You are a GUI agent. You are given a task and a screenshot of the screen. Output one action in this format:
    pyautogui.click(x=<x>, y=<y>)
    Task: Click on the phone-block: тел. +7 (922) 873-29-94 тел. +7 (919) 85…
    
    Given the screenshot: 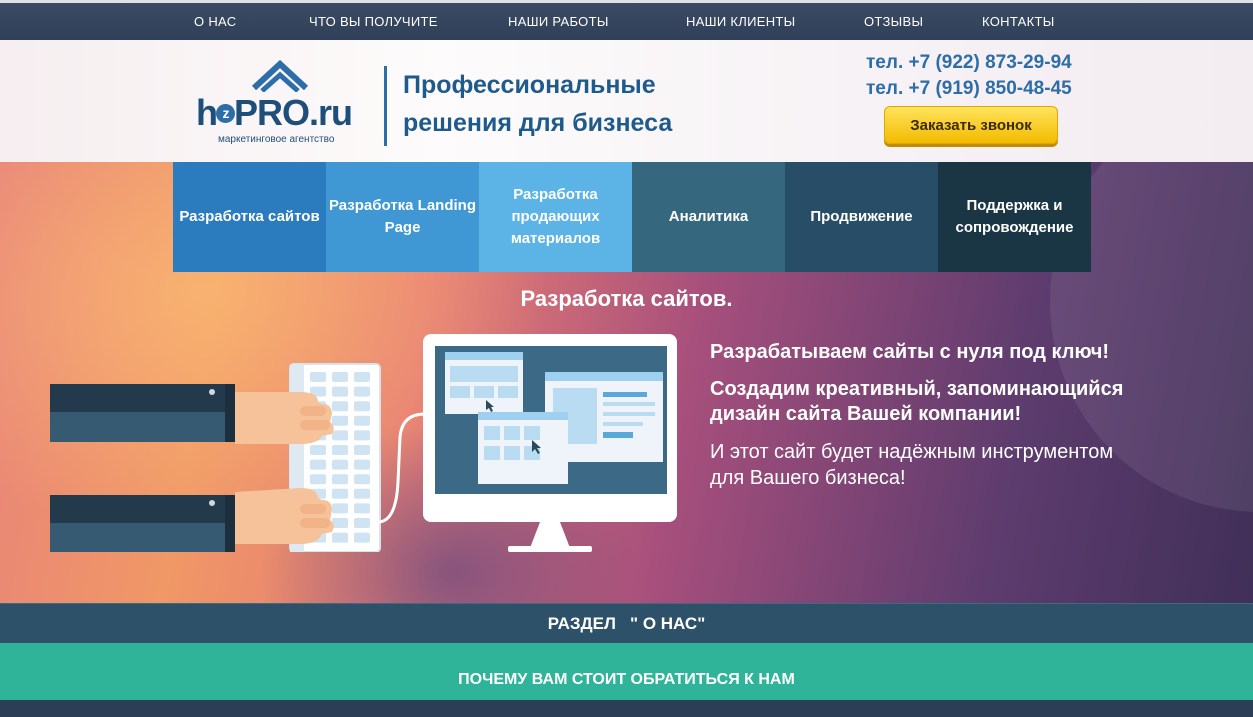 What is the action you would take?
    pyautogui.click(x=969, y=76)
    